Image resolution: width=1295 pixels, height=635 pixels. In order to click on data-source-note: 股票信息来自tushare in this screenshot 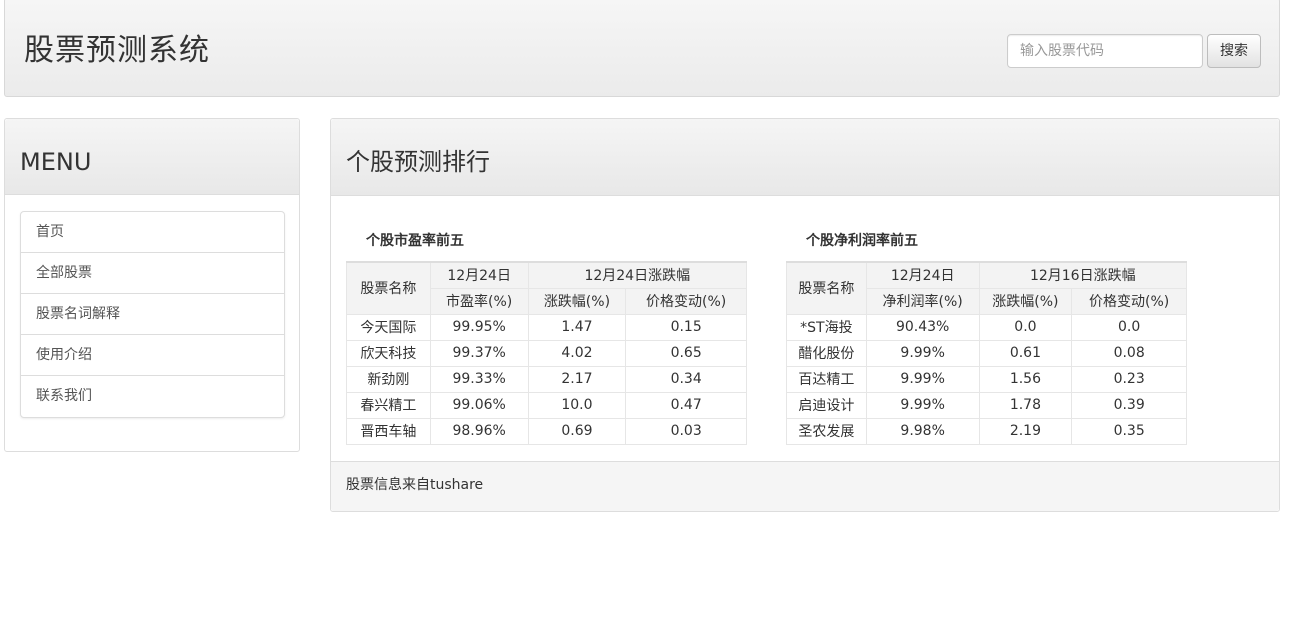, I will do `click(415, 485)`.